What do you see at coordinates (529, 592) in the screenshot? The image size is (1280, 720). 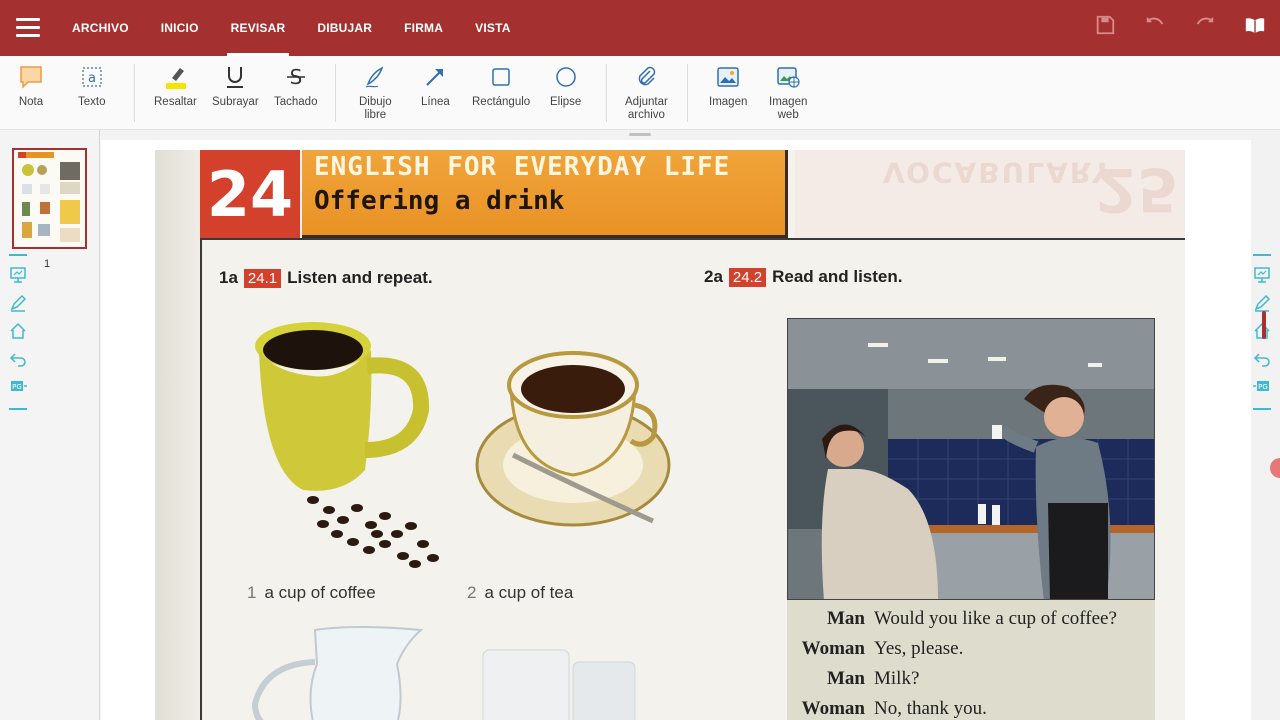 I see `caption-text: a cup of tea` at bounding box center [529, 592].